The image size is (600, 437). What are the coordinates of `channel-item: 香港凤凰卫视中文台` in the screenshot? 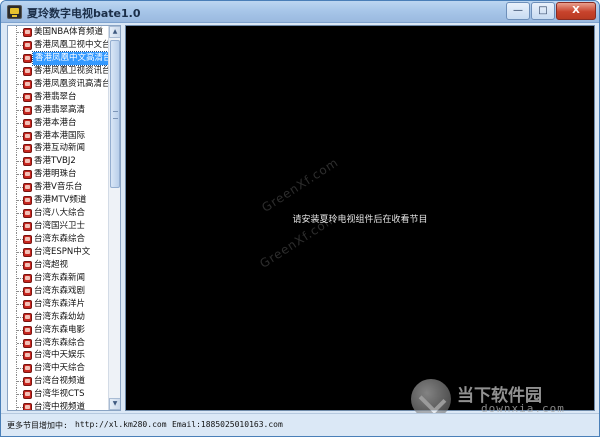 It's located at (59, 45).